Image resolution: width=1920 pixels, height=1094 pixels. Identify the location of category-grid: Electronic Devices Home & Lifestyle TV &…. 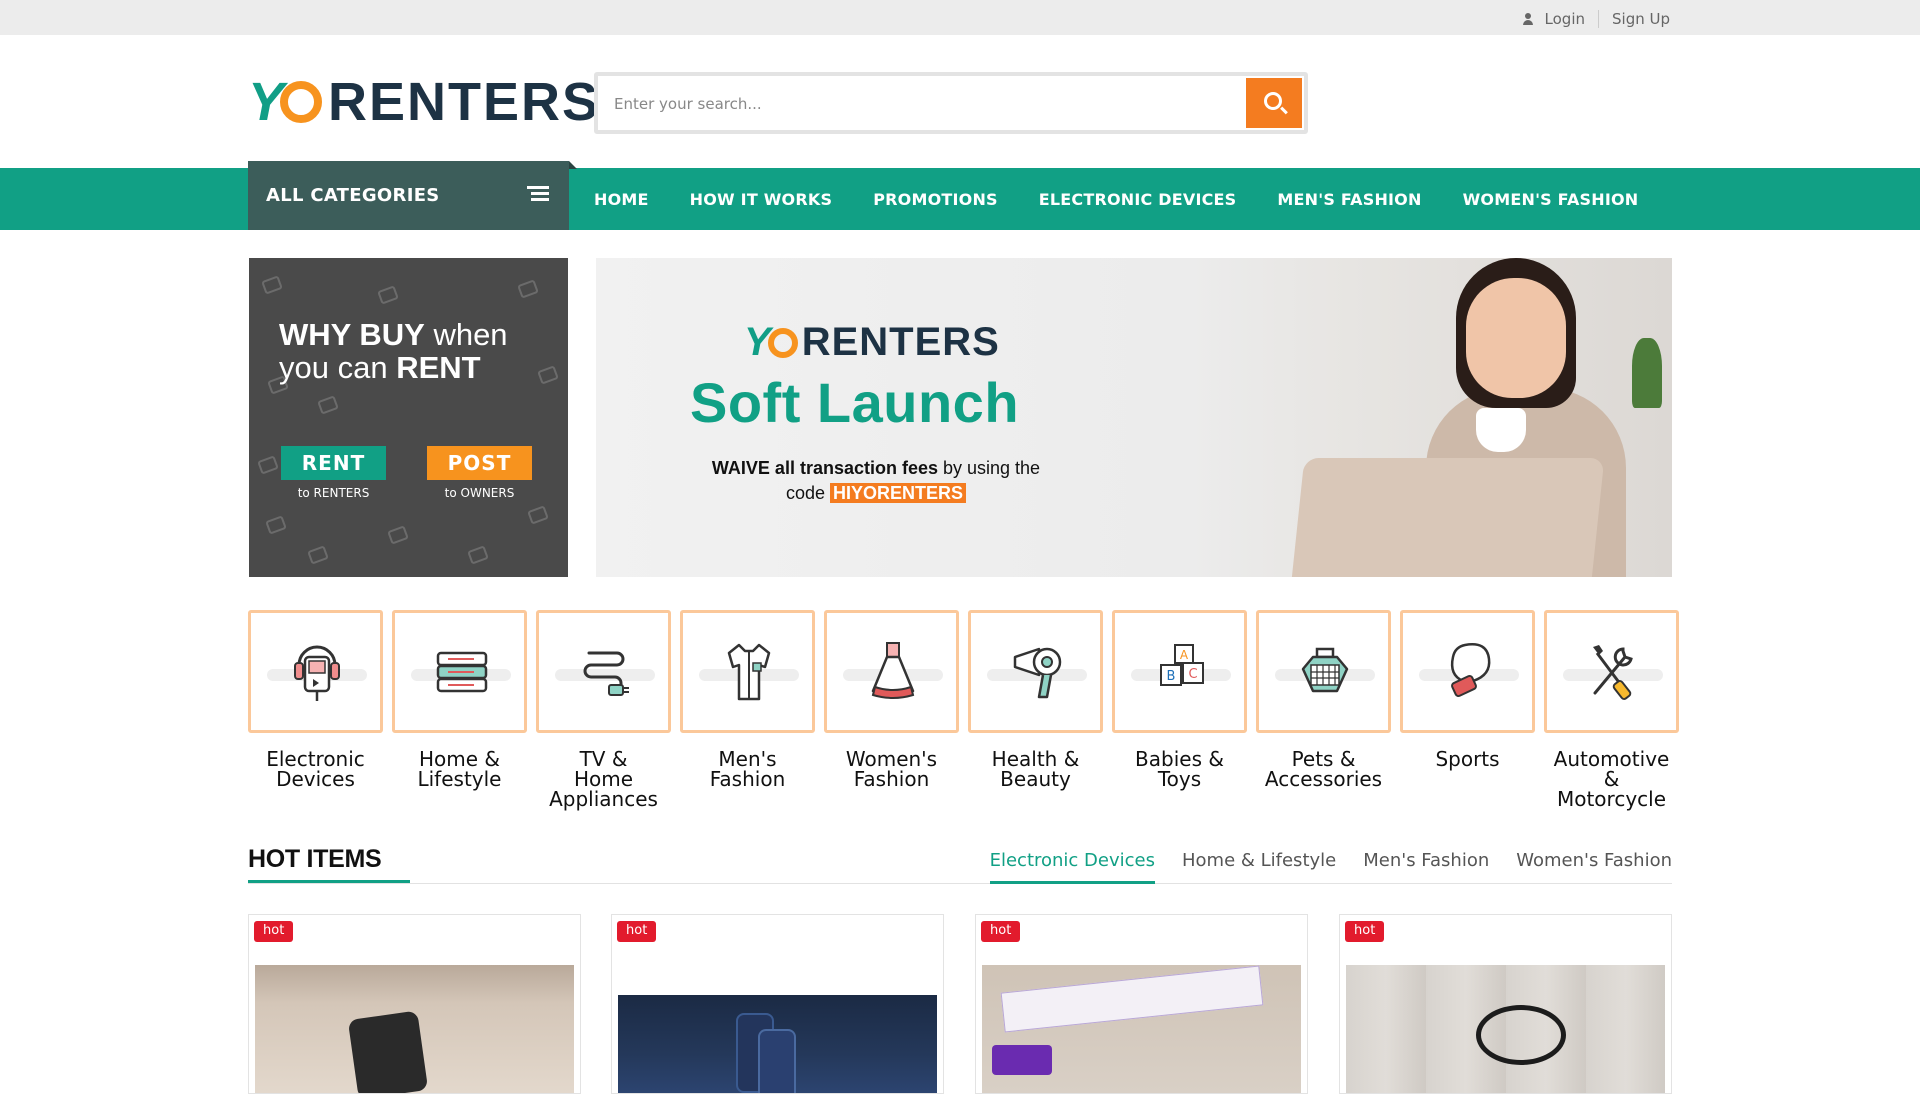
(963, 715).